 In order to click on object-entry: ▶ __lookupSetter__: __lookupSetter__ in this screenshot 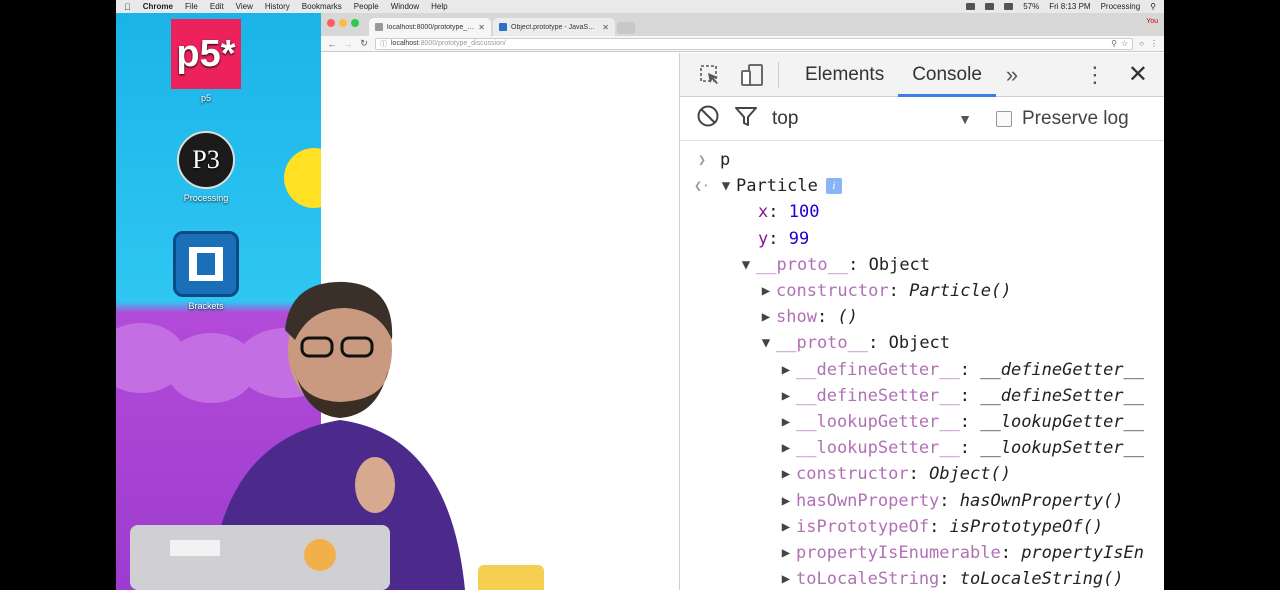, I will do `click(922, 448)`.